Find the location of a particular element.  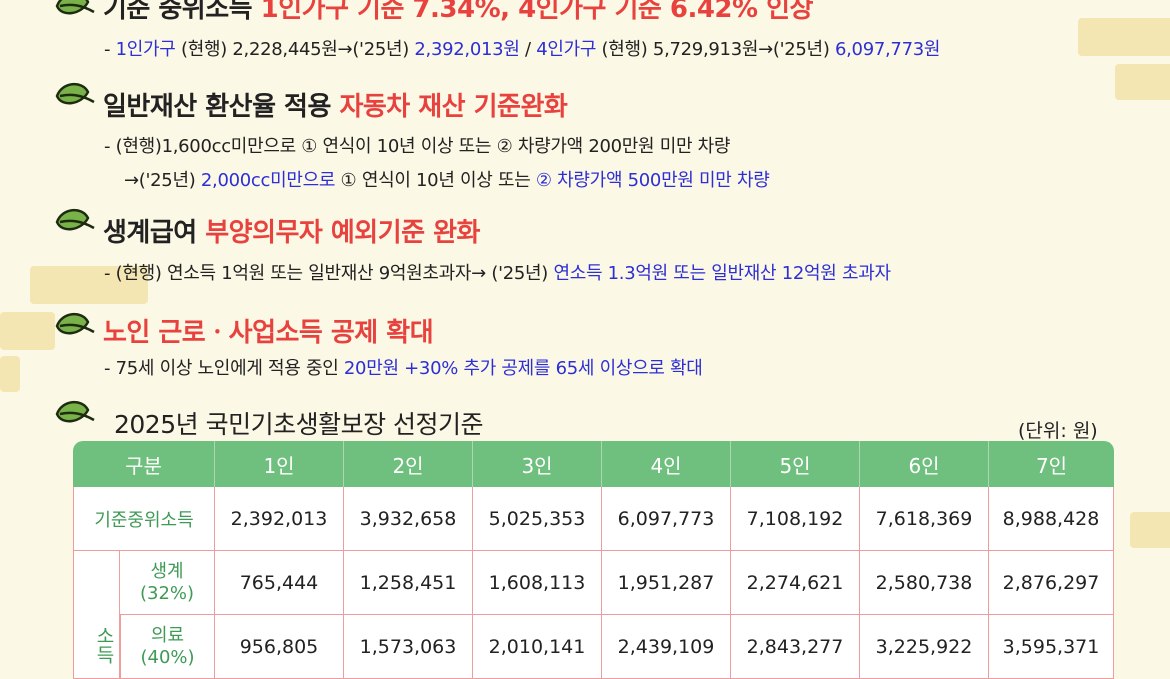

row-label: 의료 (40%) is located at coordinates (167, 647).